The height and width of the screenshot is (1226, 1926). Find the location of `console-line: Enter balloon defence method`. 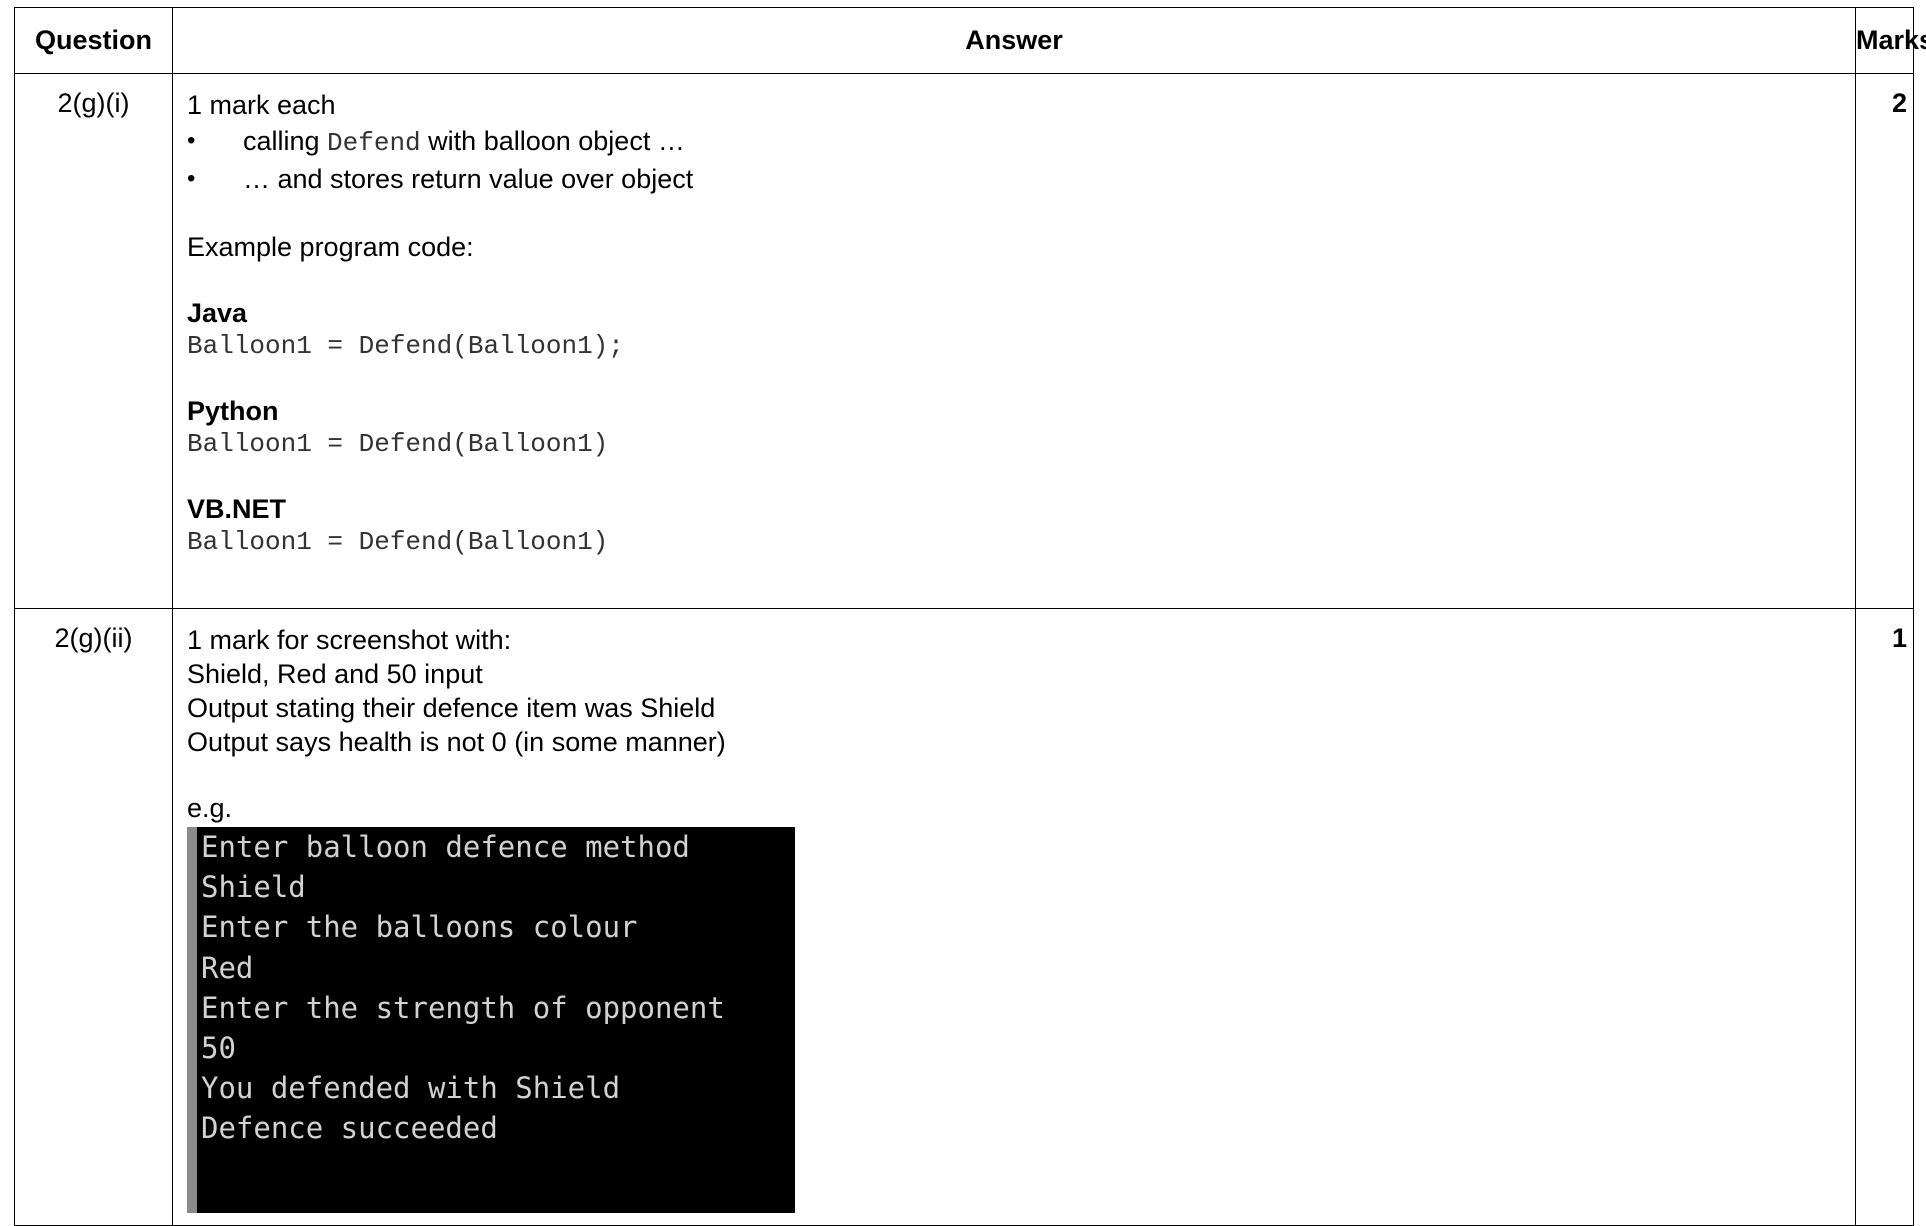

console-line: Enter balloon defence method is located at coordinates (445, 847).